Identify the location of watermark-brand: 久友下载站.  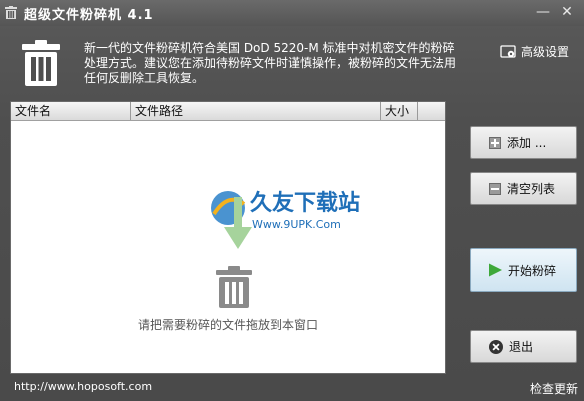
(305, 203).